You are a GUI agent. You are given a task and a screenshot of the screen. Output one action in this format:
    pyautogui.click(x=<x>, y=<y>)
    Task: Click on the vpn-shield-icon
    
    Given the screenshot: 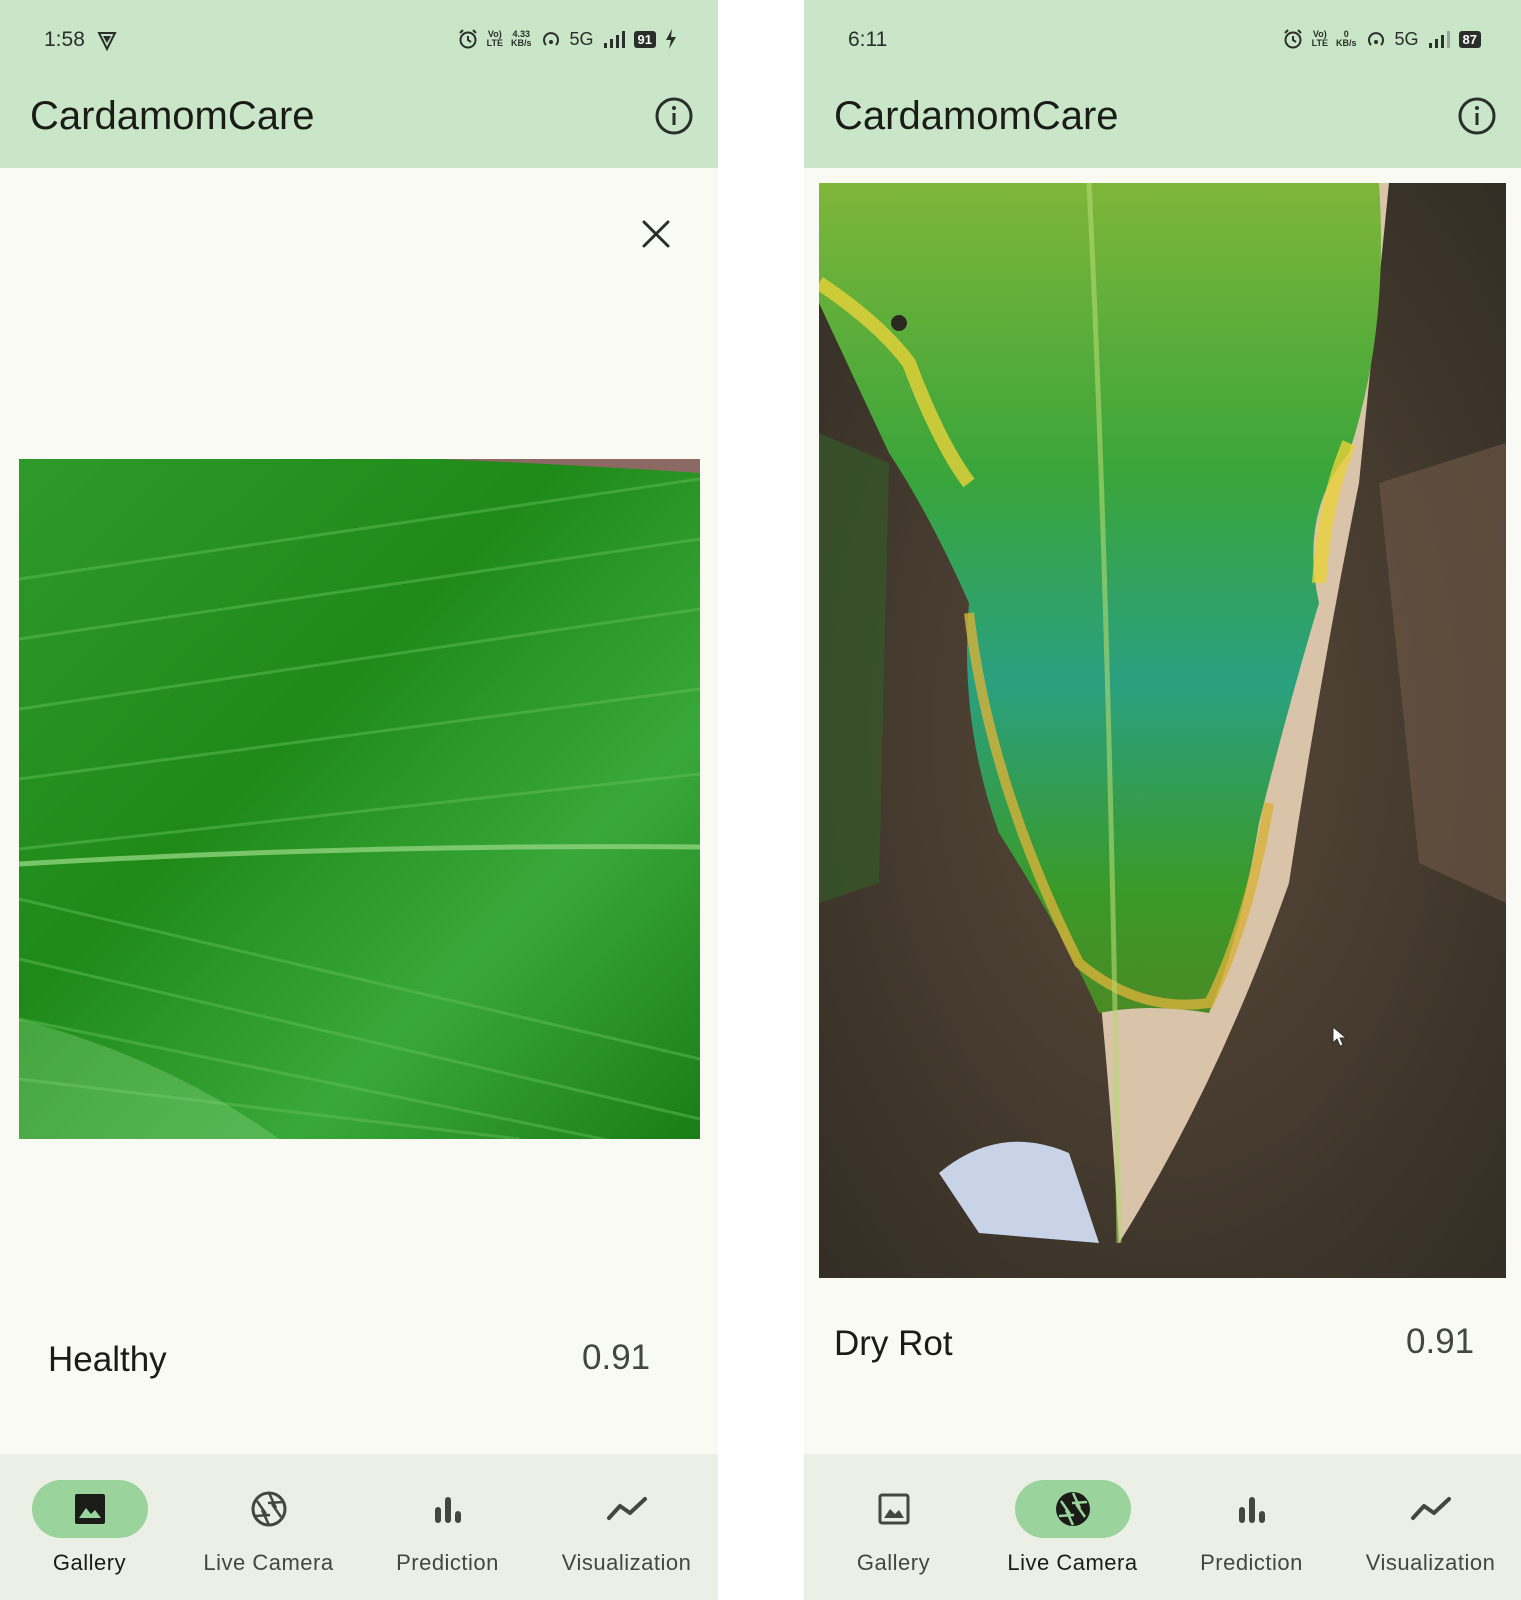 What is the action you would take?
    pyautogui.click(x=107, y=42)
    